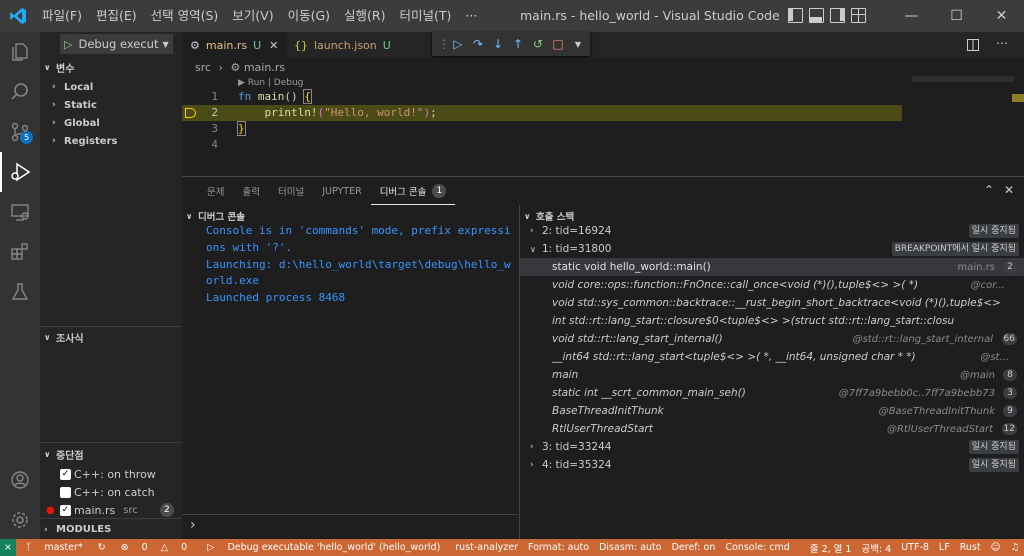 The image size is (1024, 556). What do you see at coordinates (185, 16) in the screenshot?
I see `menu-selection: 선택 영역(S)` at bounding box center [185, 16].